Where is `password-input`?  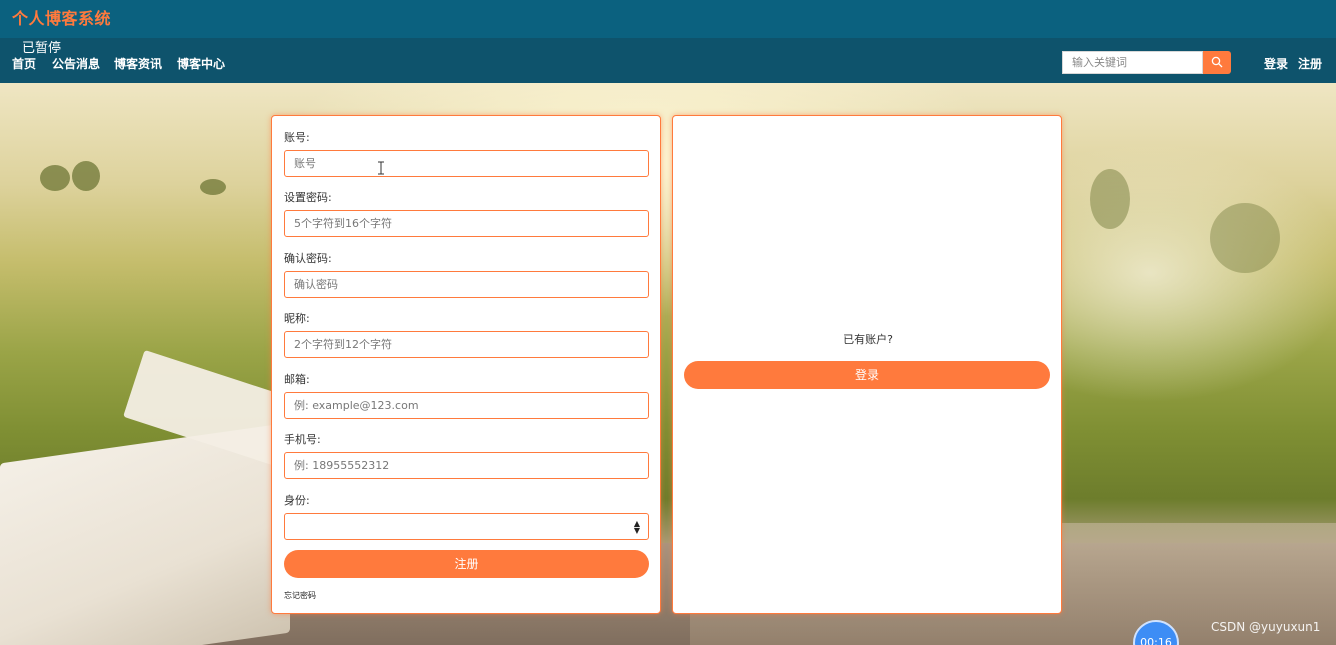 password-input is located at coordinates (466, 223).